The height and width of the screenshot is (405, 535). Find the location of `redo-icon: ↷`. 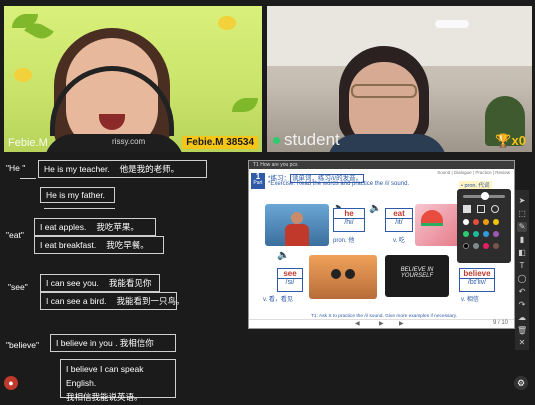

redo-icon: ↷ is located at coordinates (522, 305).